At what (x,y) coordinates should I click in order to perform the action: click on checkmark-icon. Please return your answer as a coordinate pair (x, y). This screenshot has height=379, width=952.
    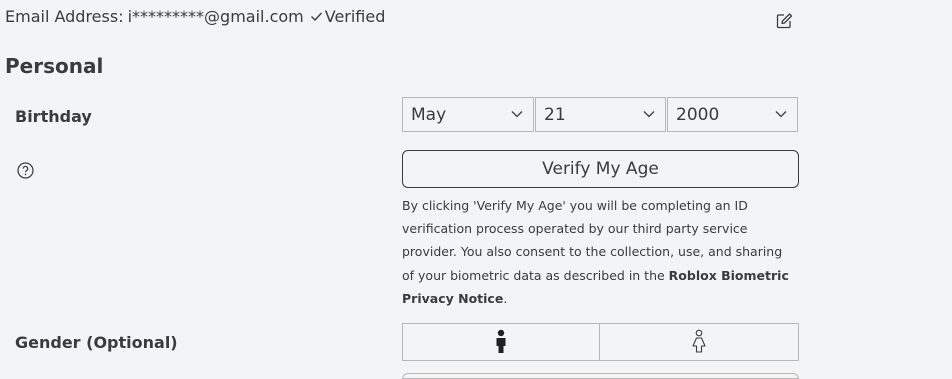
    Looking at the image, I should click on (316, 17).